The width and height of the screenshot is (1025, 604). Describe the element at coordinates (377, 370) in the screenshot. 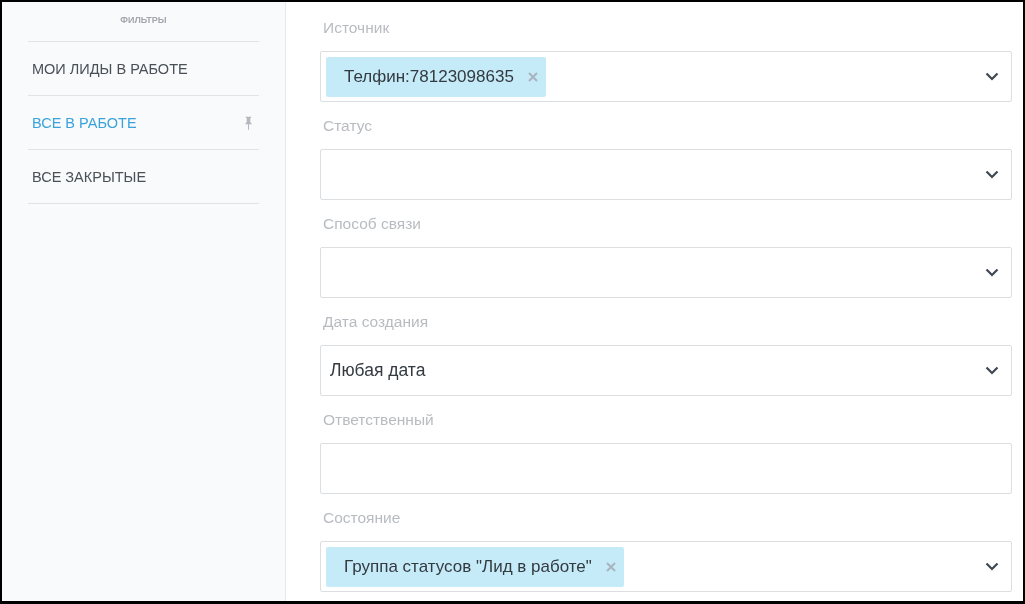

I see `field-value: Любая дата` at that location.